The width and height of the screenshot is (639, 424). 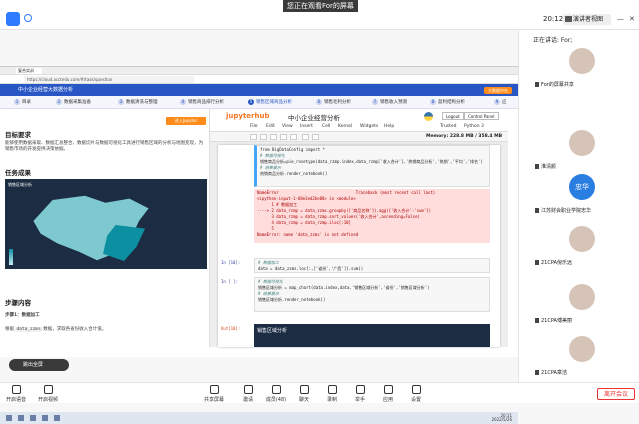 I want to click on camera-icon, so click(x=48, y=389).